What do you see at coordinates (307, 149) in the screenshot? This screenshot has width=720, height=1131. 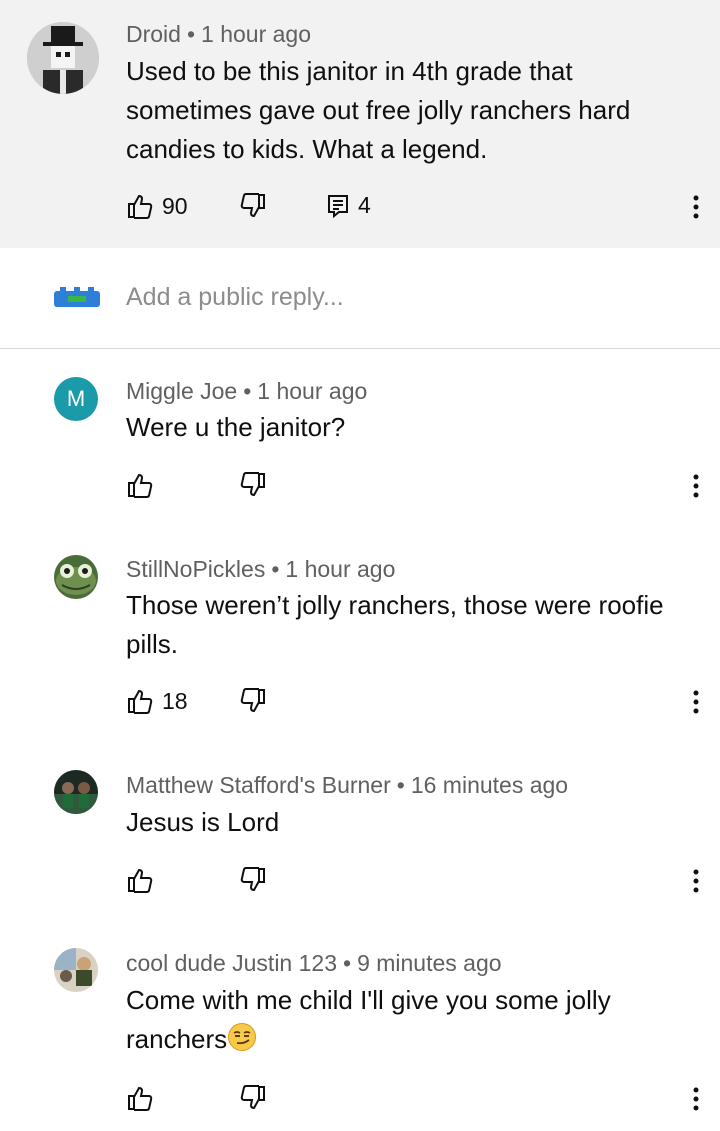 I see `comment-text-line: candies to kids. What a legend.` at bounding box center [307, 149].